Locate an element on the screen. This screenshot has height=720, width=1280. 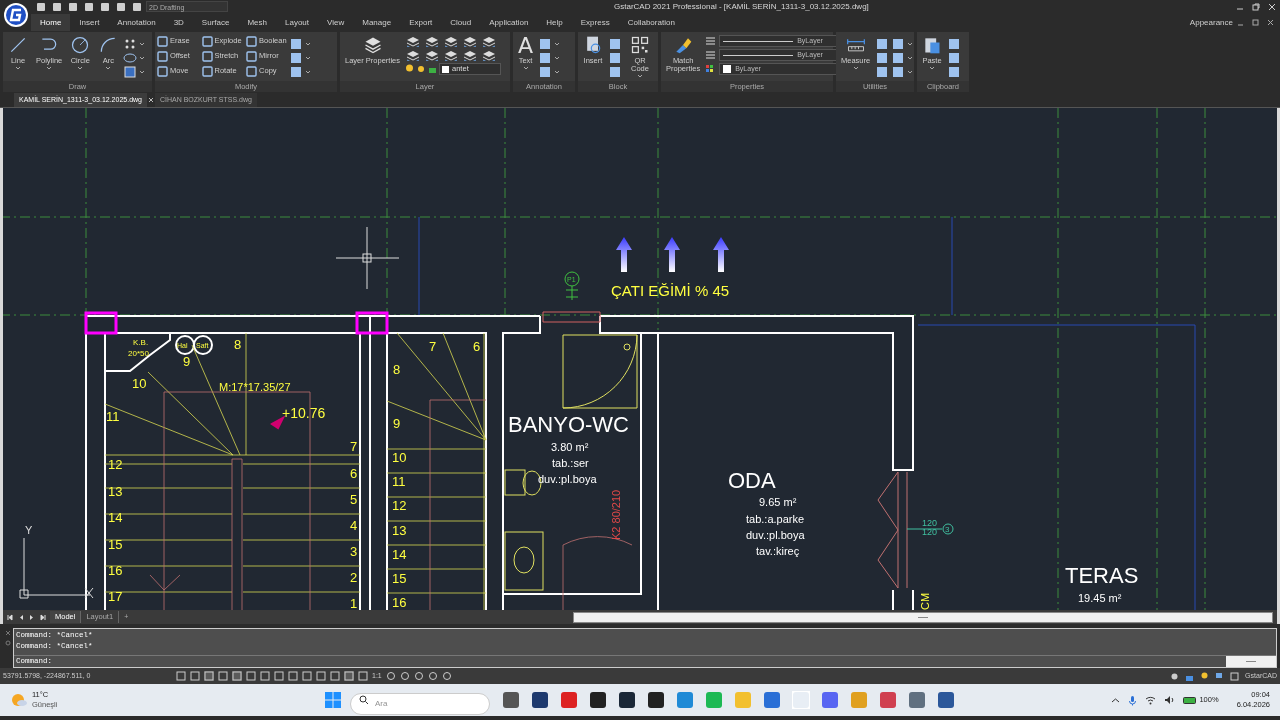
ribbon-tab: Application is located at coordinates (509, 22).